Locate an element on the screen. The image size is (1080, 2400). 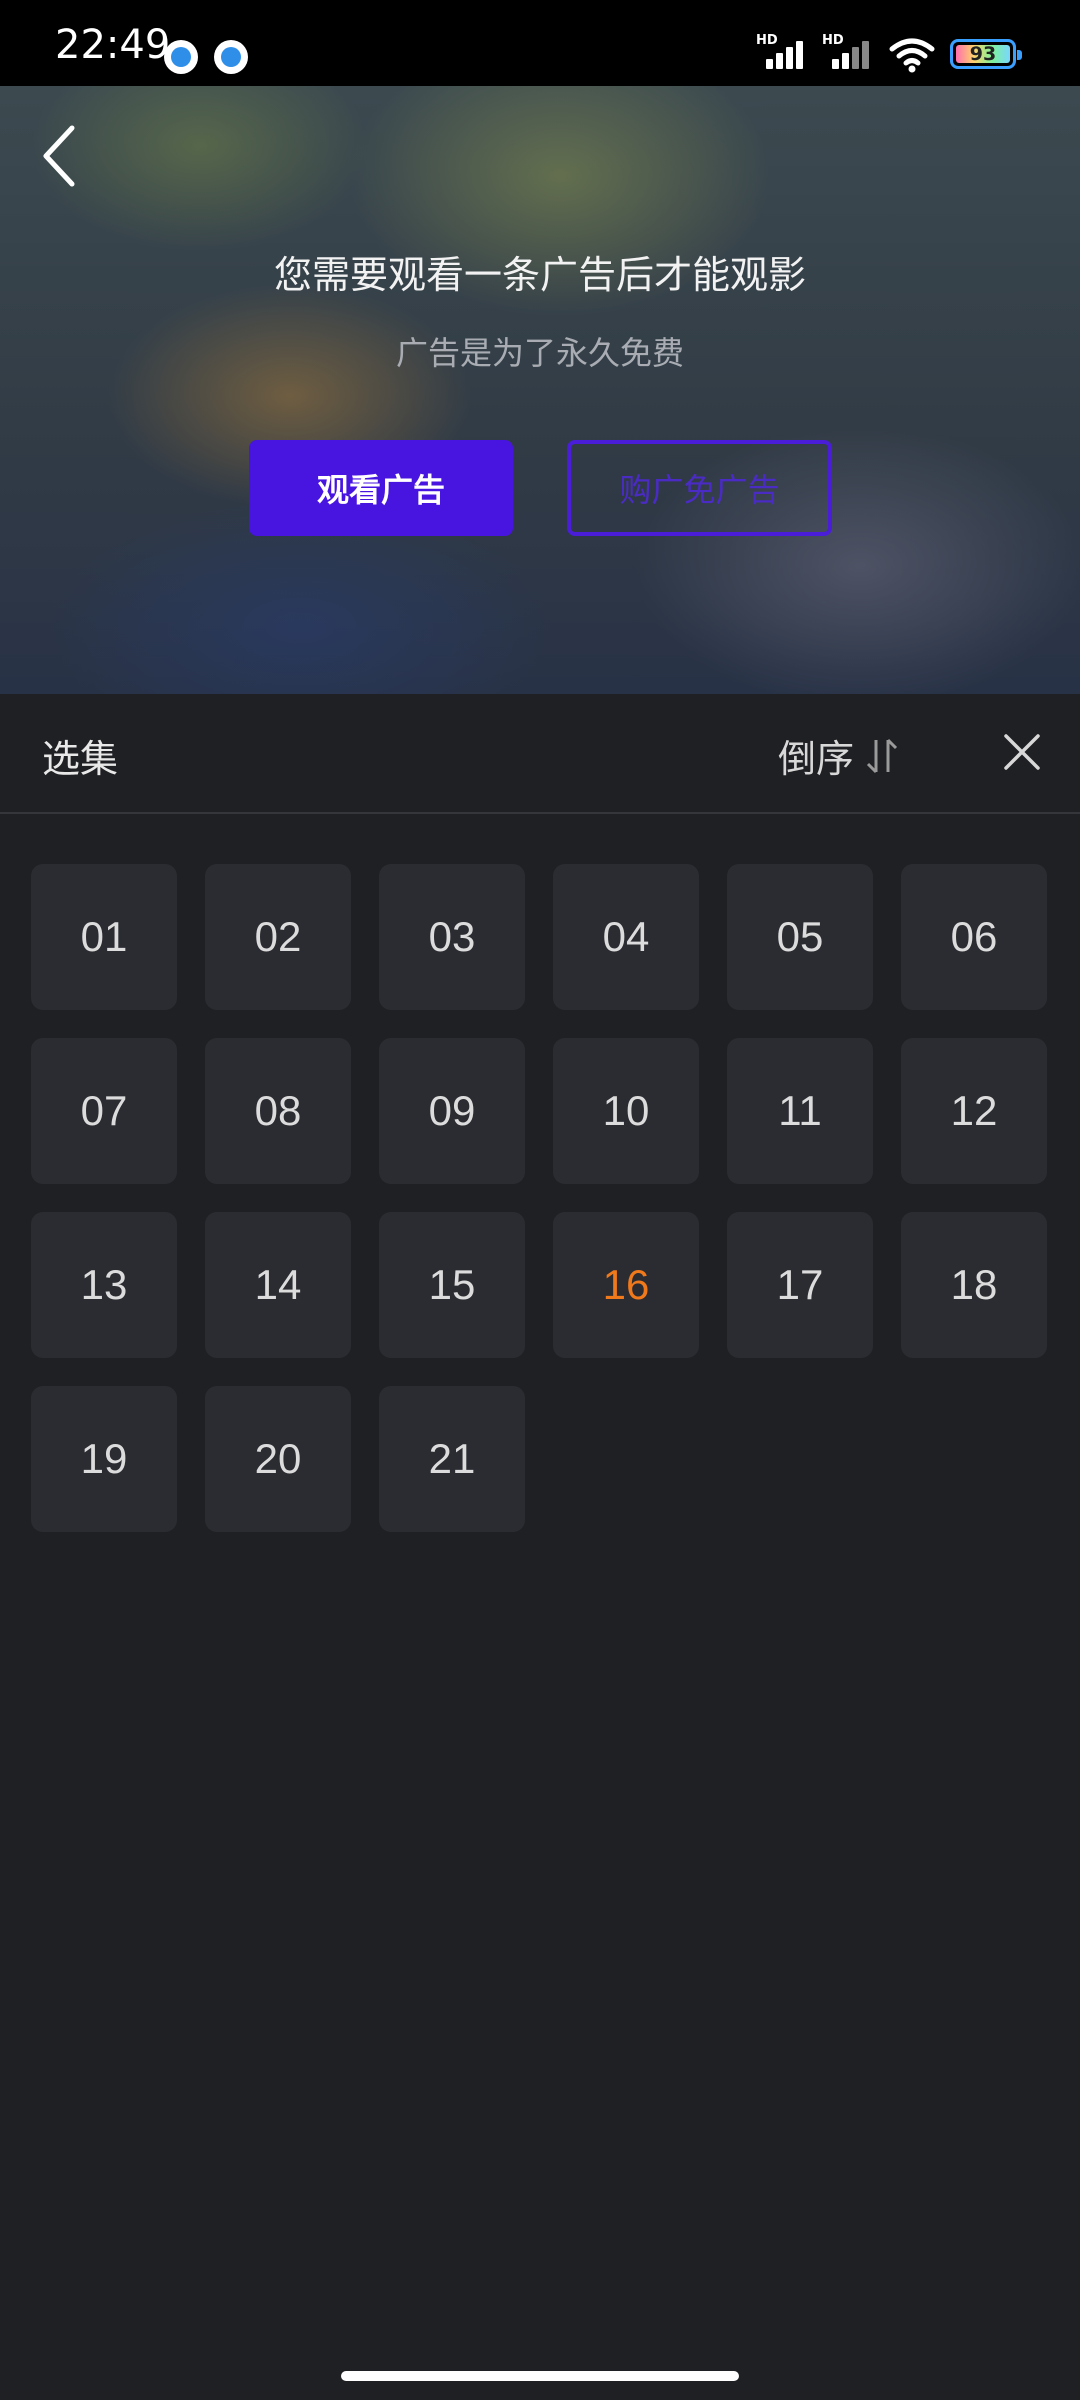
episode-tile: 01 is located at coordinates (104, 937).